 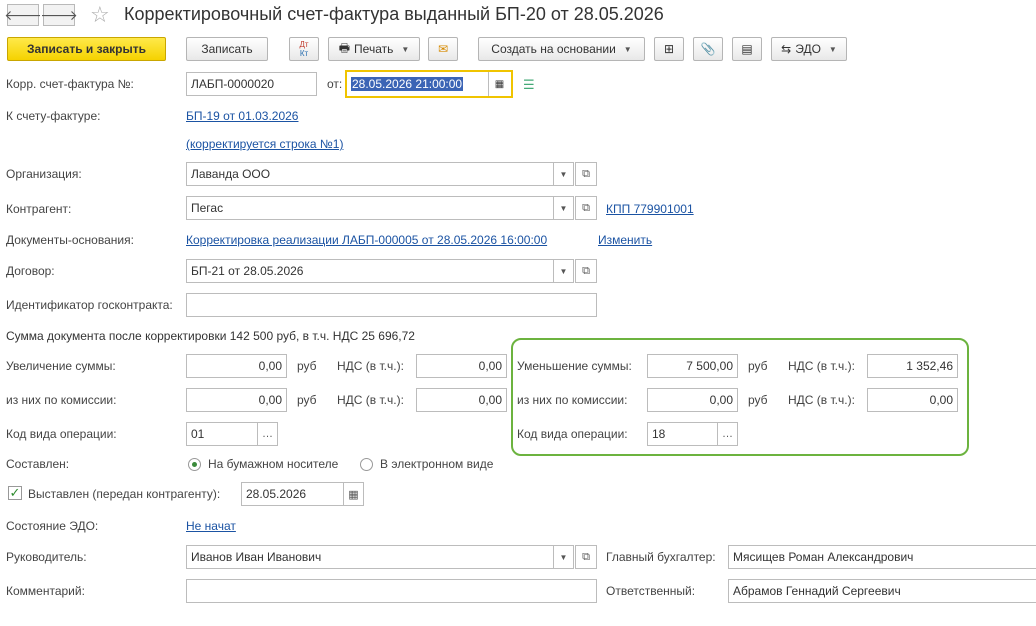 I want to click on edo-state-link: Не начат, so click(x=211, y=526).